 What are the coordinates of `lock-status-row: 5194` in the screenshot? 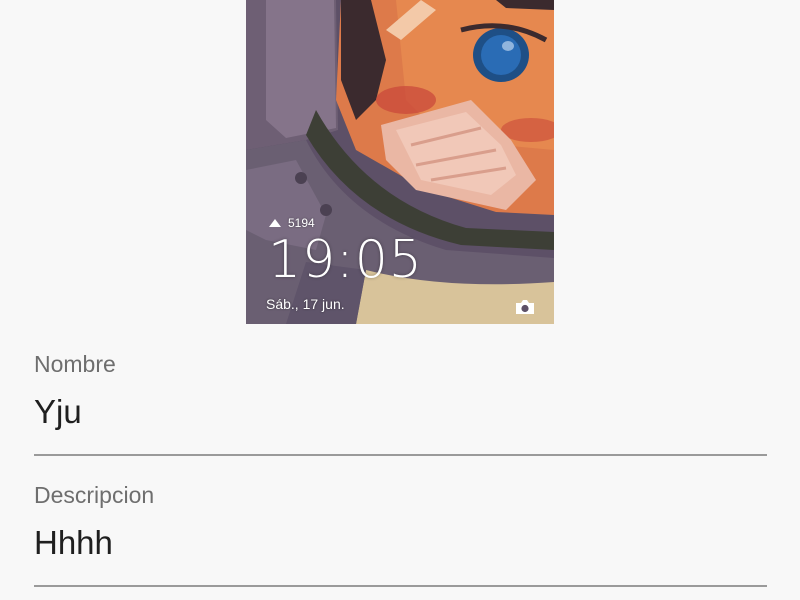 It's located at (291, 223).